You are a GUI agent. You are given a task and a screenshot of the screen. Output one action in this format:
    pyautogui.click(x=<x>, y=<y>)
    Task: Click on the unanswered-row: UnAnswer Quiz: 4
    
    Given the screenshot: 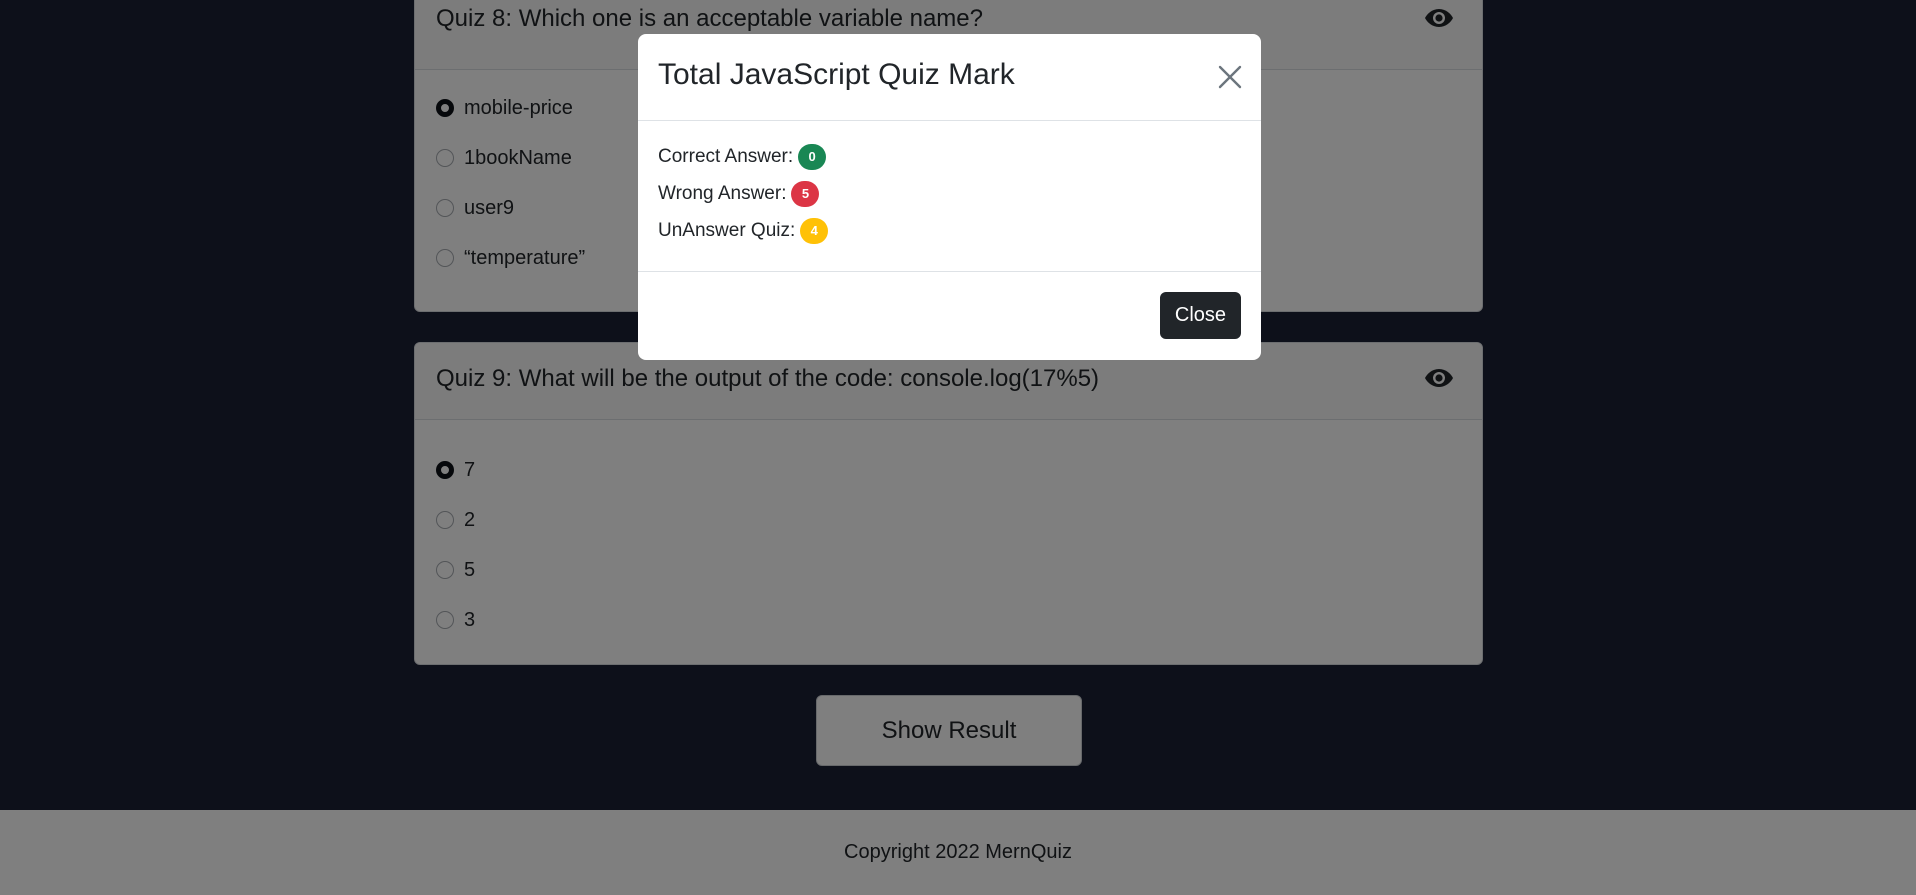 What is the action you would take?
    pyautogui.click(x=743, y=230)
    